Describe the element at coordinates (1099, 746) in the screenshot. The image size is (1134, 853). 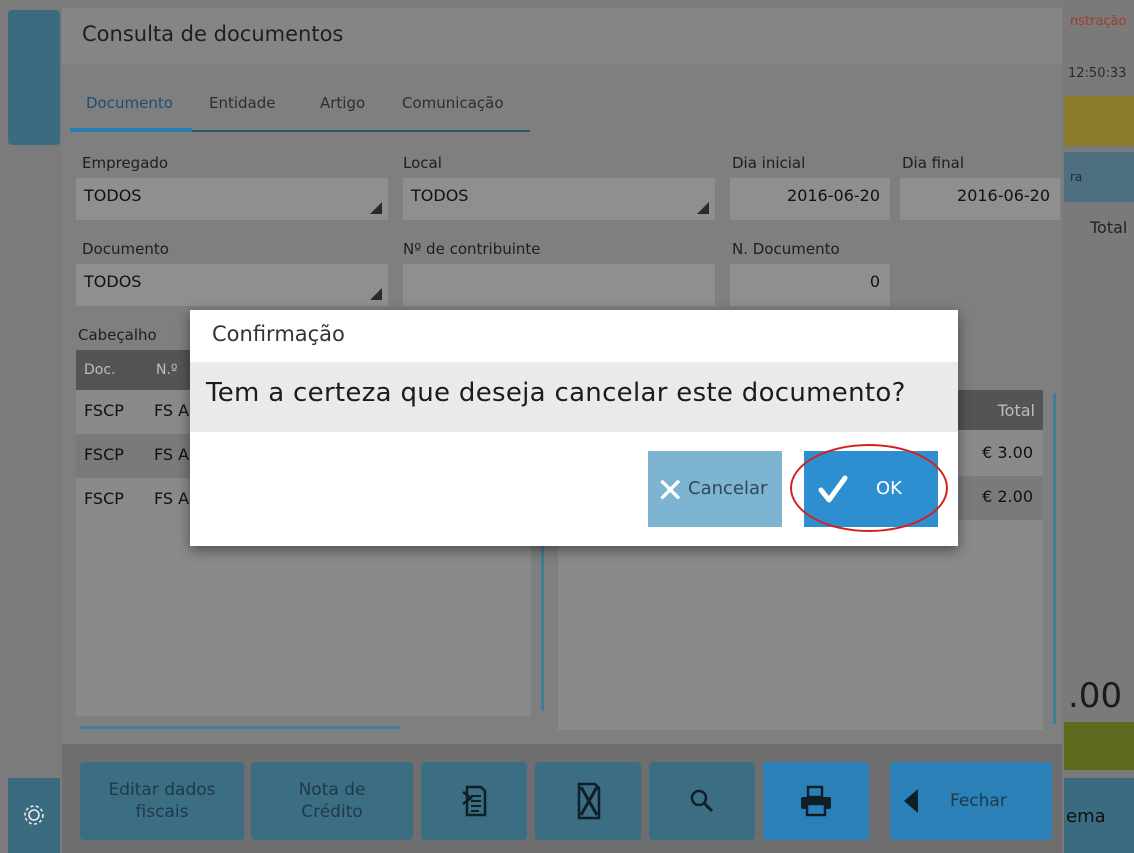
I see `green-action-button` at that location.